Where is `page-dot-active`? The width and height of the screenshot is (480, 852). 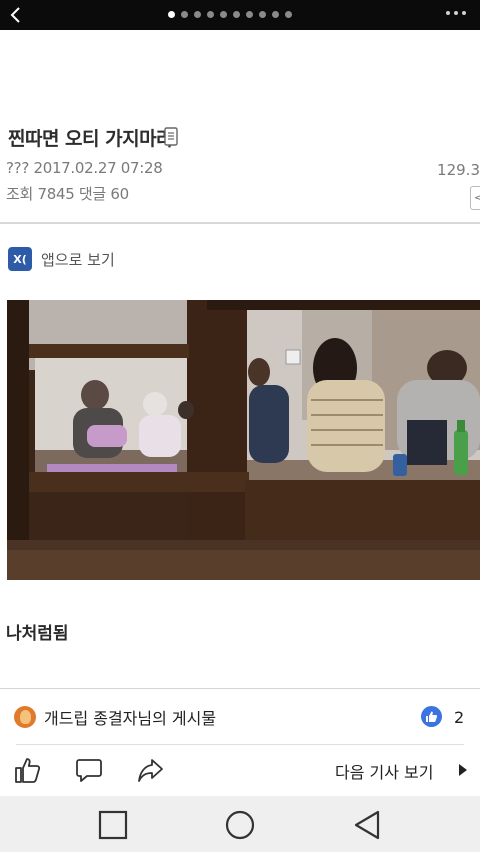 page-dot-active is located at coordinates (171, 14).